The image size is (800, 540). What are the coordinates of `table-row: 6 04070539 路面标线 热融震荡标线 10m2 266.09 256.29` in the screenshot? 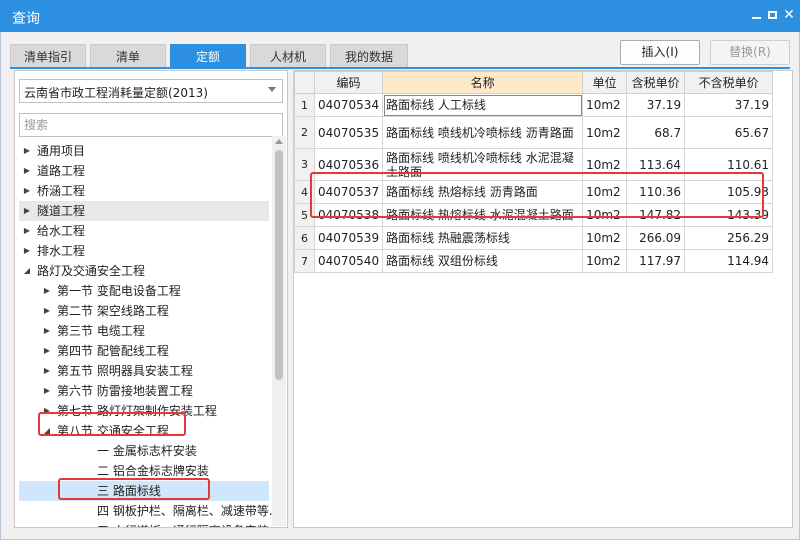 It's located at (534, 238).